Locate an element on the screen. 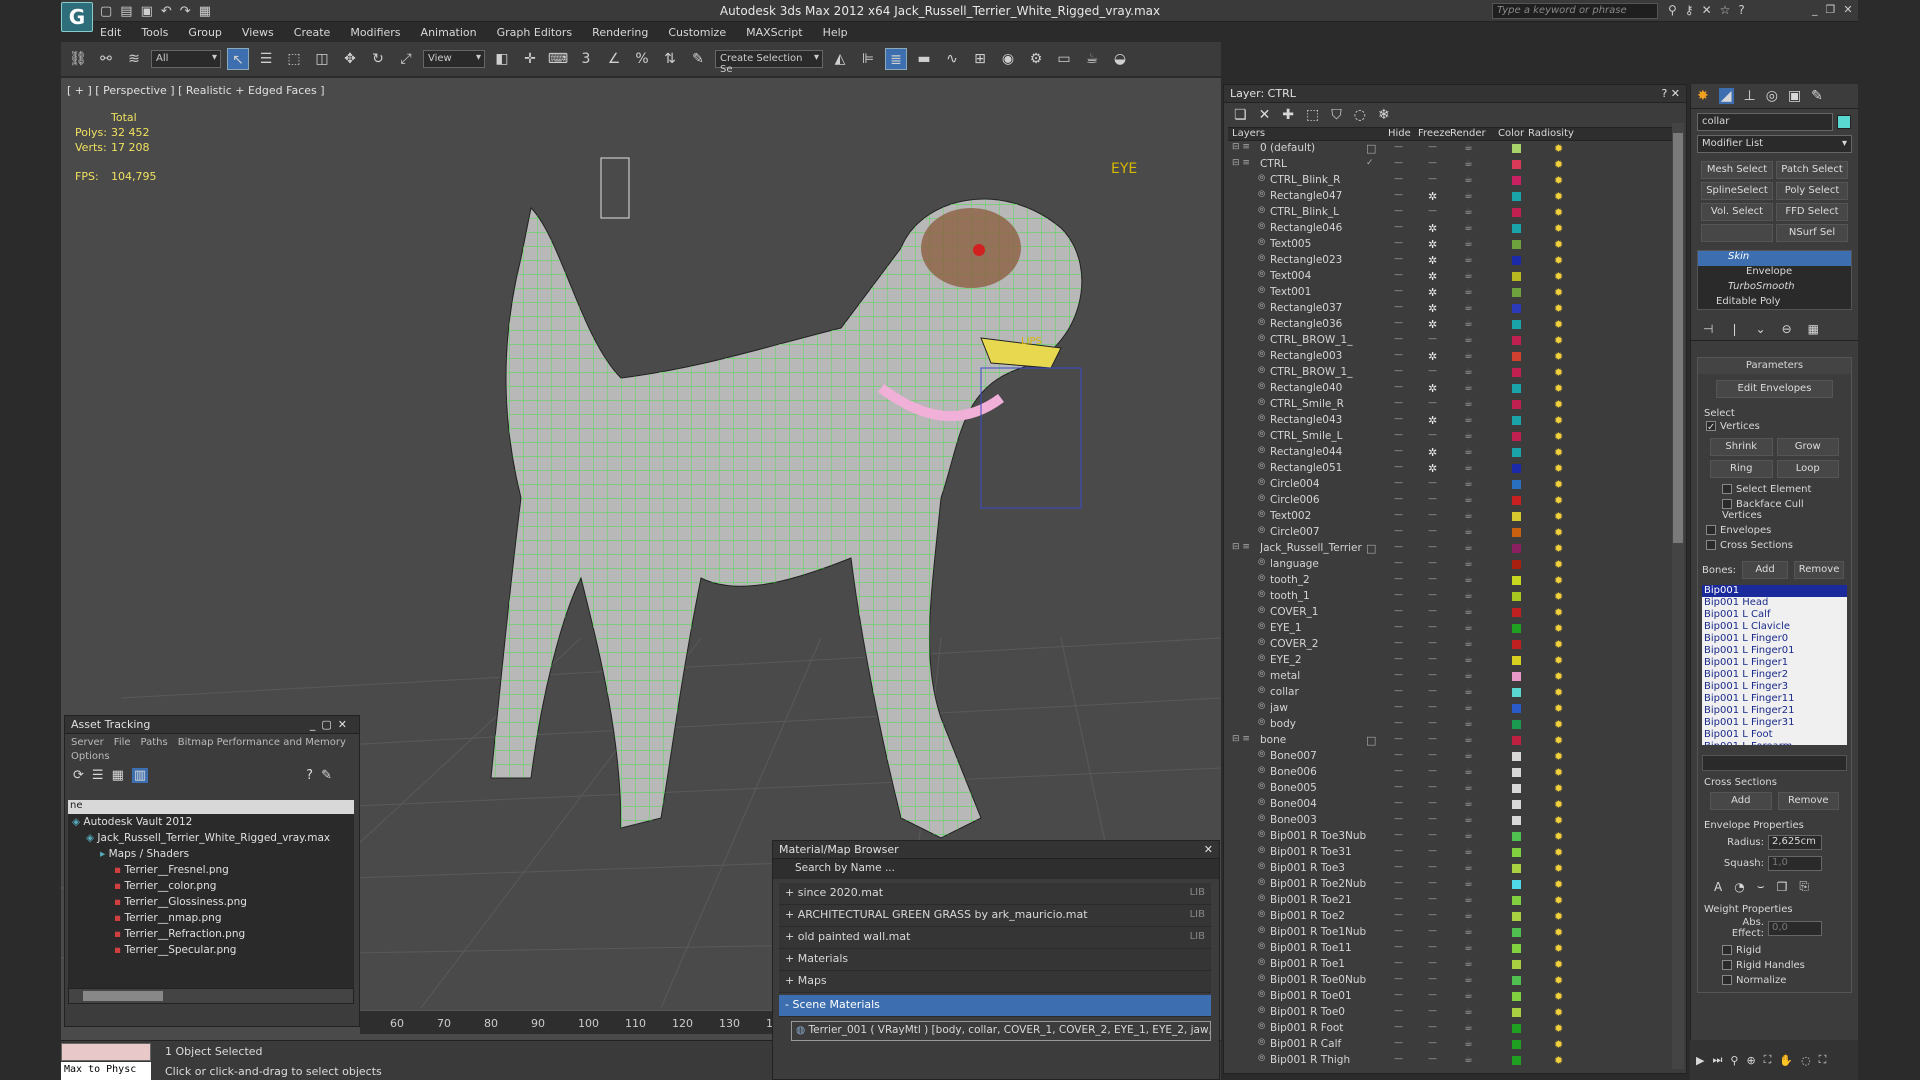 The width and height of the screenshot is (1920, 1080). scrollbar-thumb is located at coordinates (123, 996).